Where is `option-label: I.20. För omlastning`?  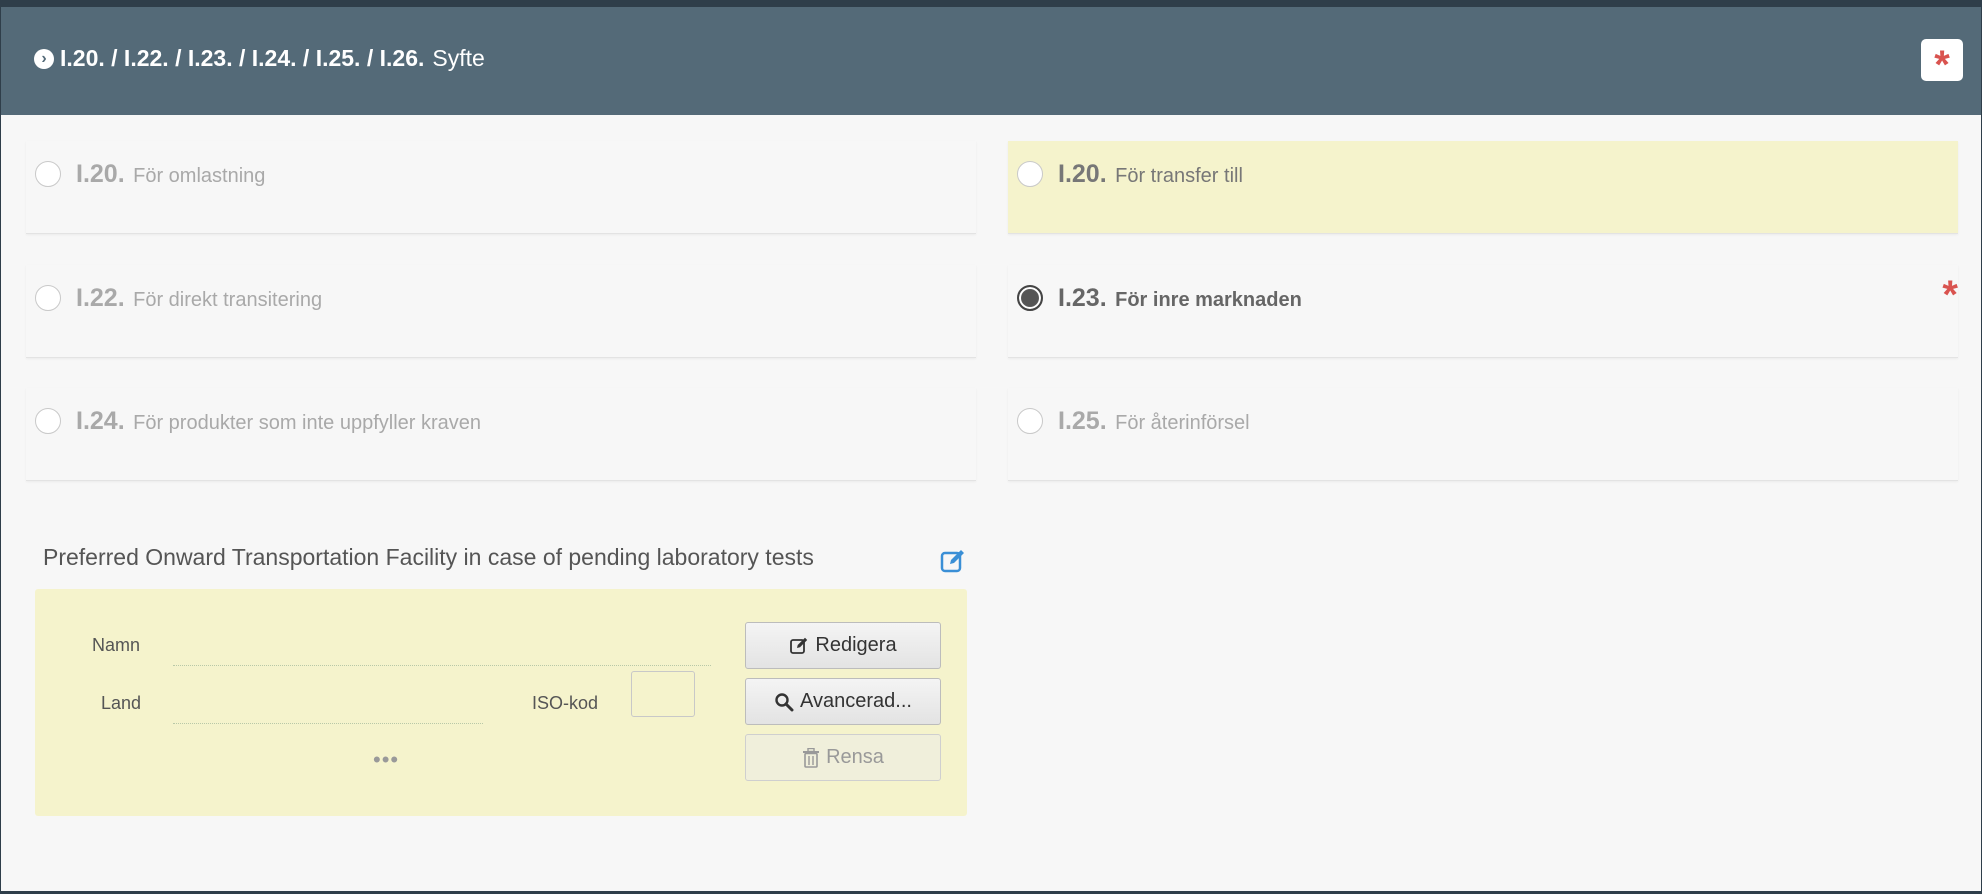
option-label: I.20. För omlastning is located at coordinates (170, 174).